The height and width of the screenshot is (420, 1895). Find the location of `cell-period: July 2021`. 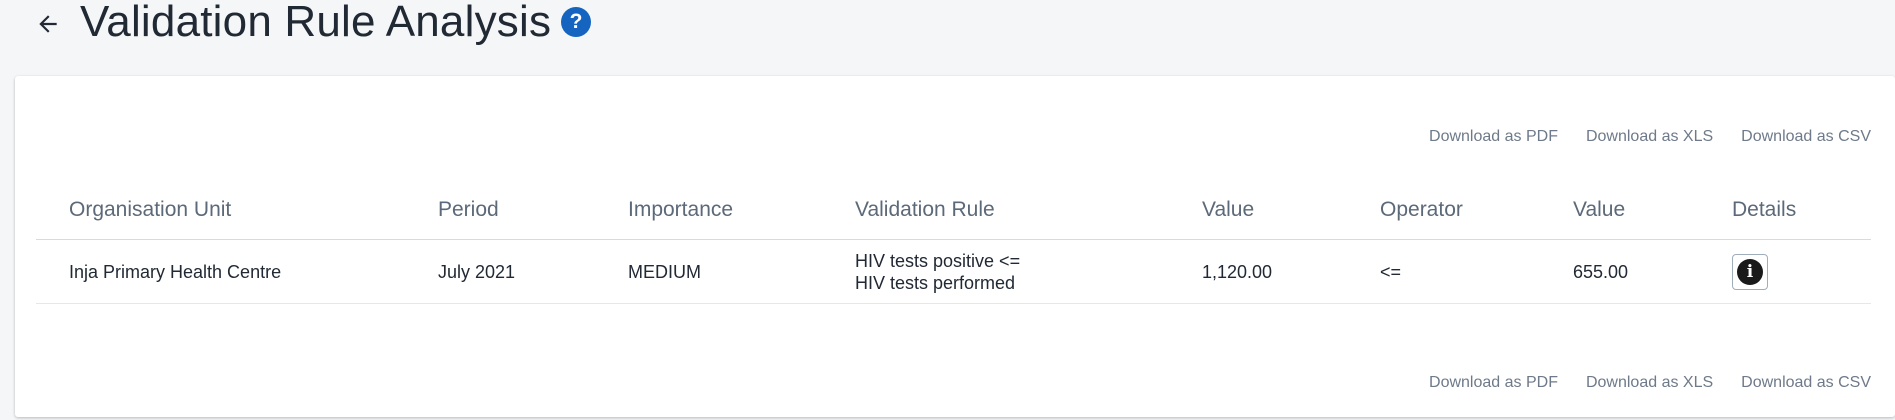

cell-period: July 2021 is located at coordinates (477, 271).